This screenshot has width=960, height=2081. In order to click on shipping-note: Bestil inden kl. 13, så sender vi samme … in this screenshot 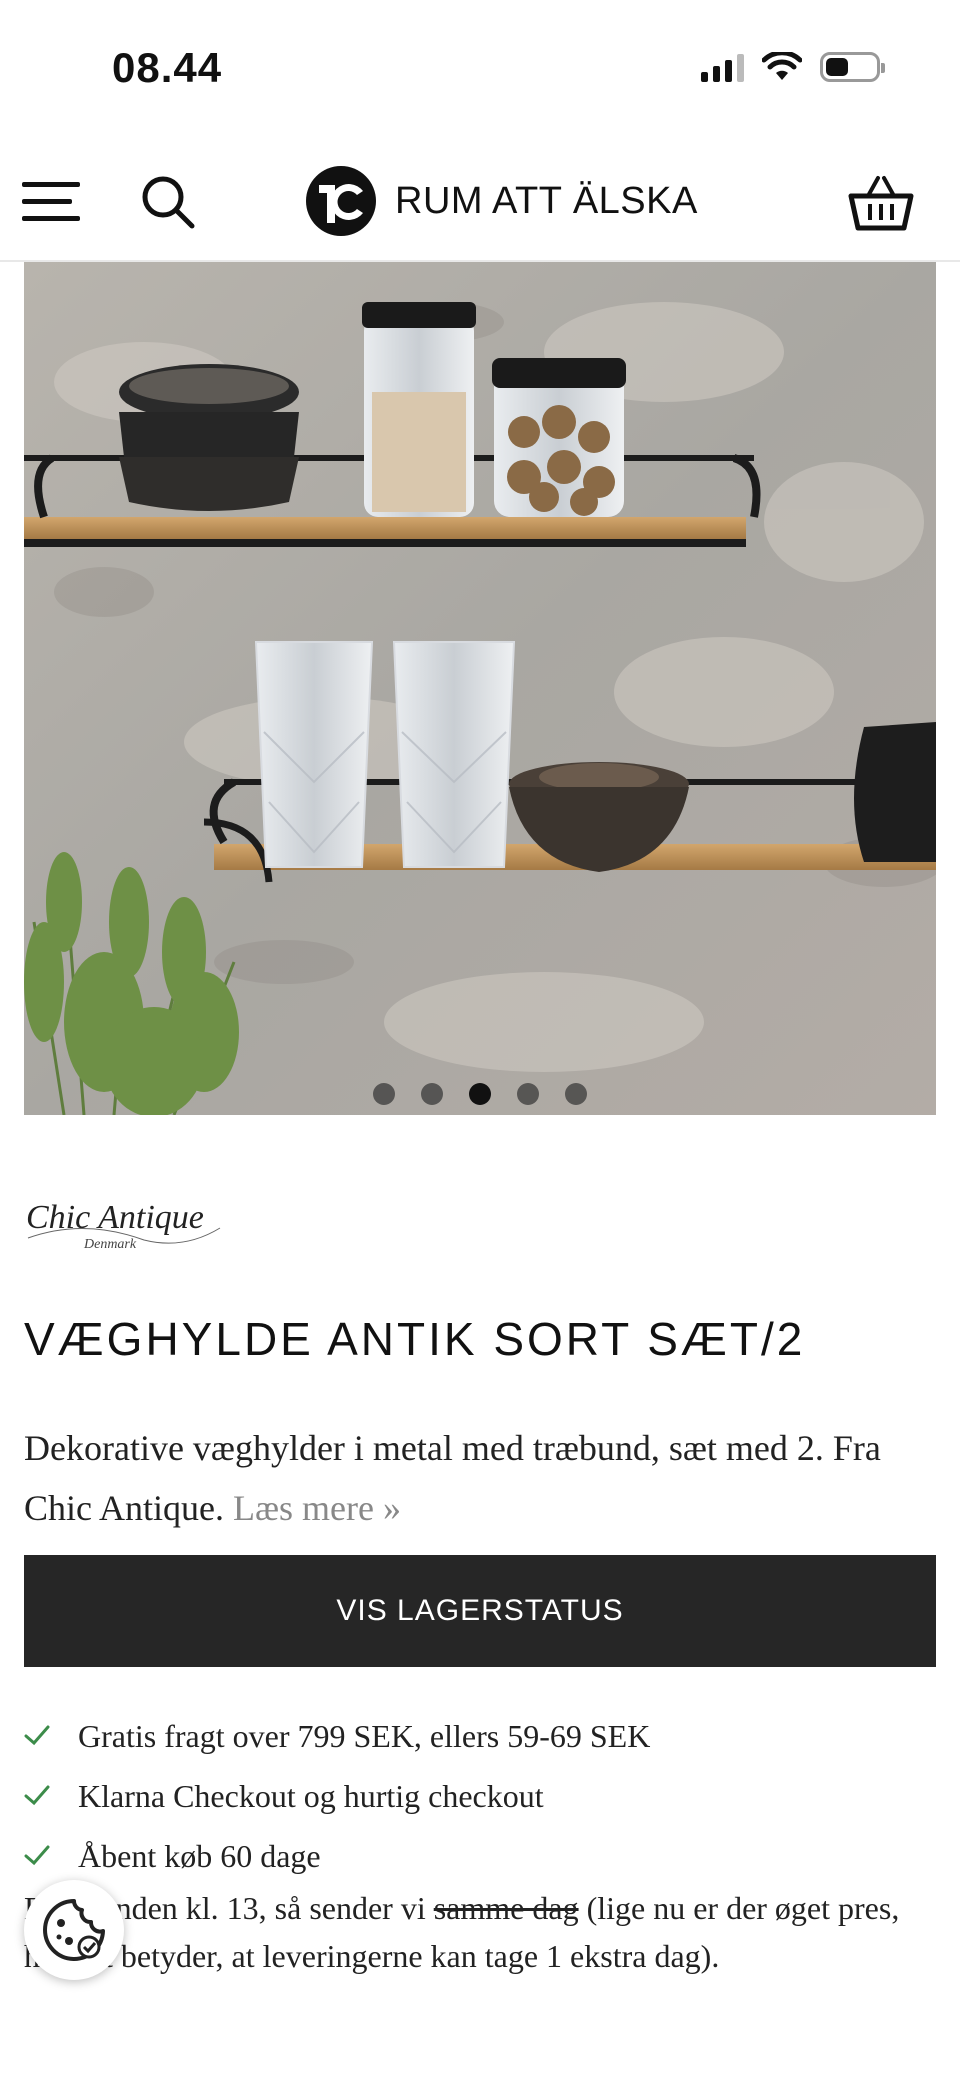, I will do `click(474, 1932)`.